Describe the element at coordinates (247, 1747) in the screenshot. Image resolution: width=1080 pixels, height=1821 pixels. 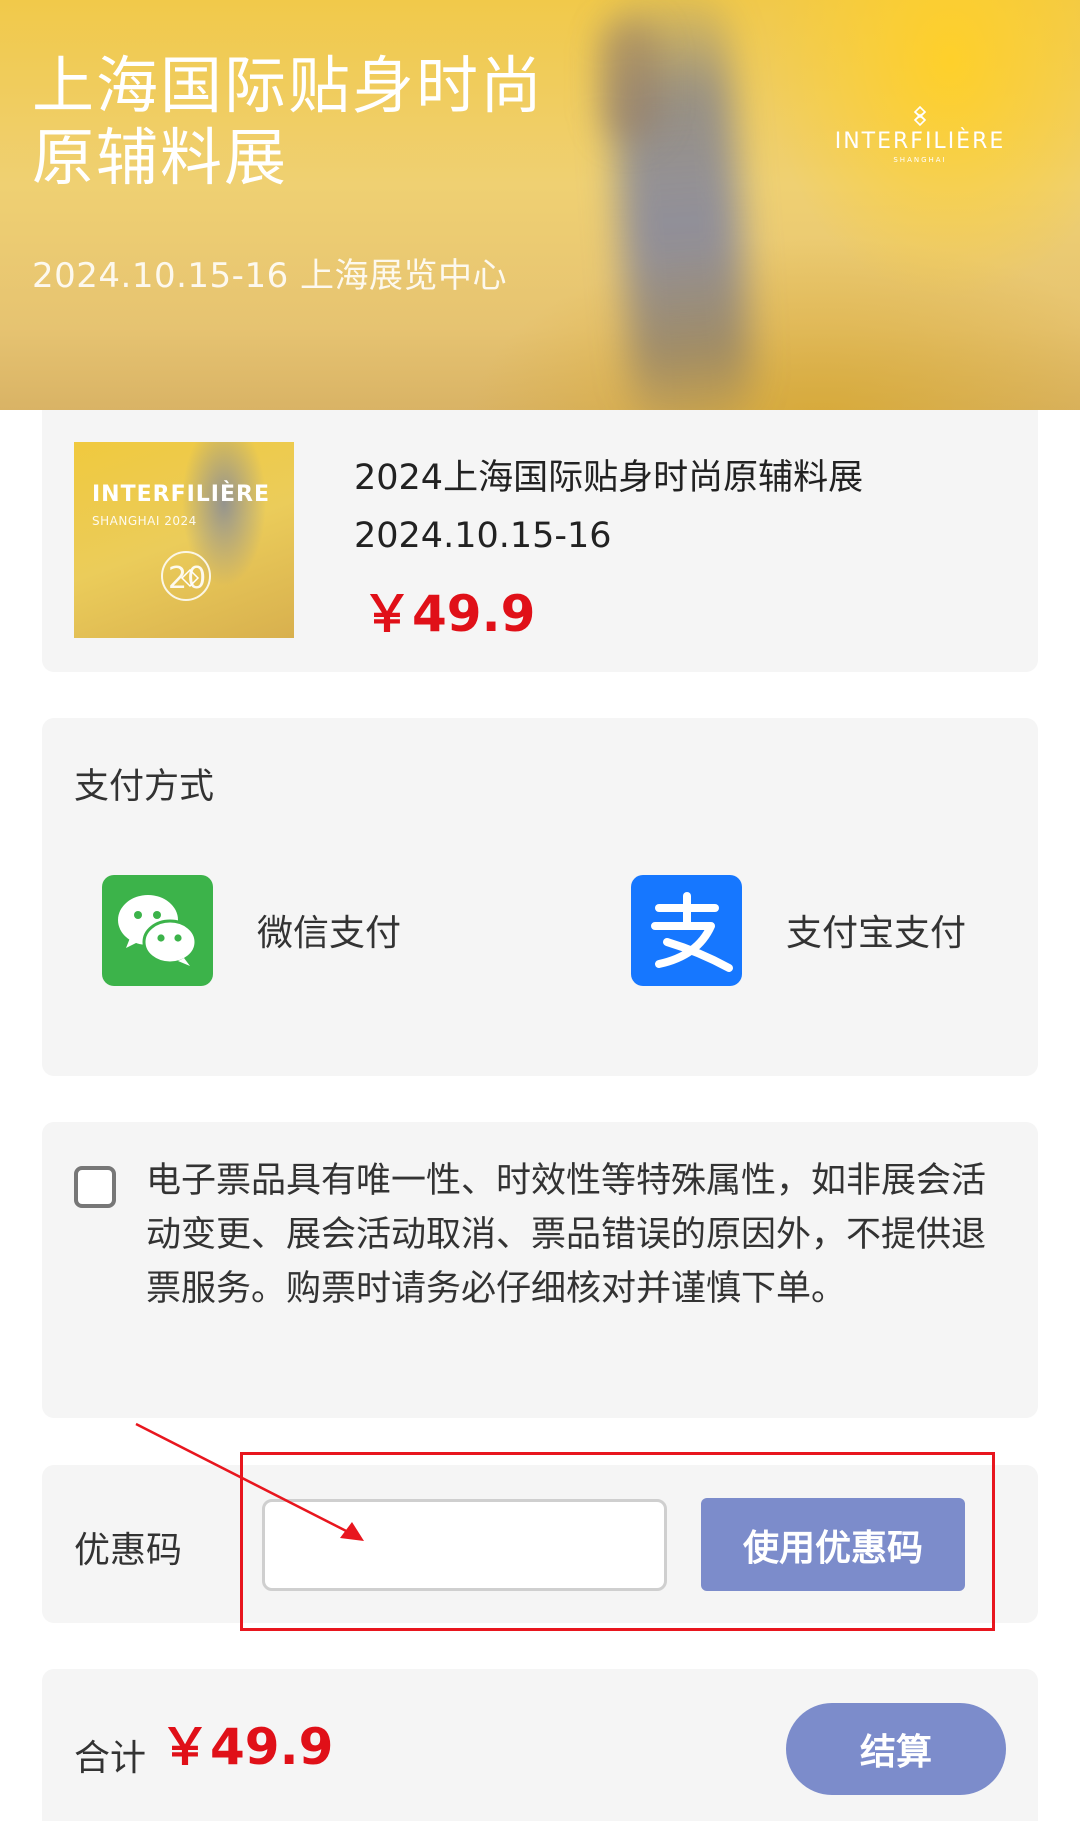
I see `total-price: ￥49.9` at that location.